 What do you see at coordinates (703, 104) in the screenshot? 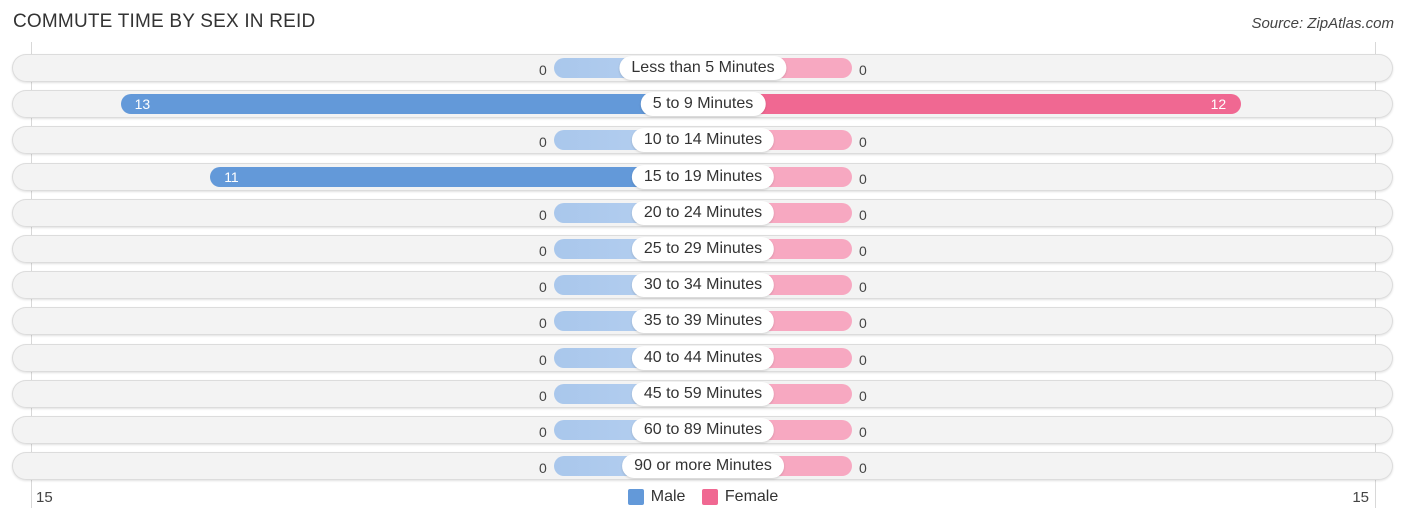
I see `category-label: 5 to 9 Minutes` at bounding box center [703, 104].